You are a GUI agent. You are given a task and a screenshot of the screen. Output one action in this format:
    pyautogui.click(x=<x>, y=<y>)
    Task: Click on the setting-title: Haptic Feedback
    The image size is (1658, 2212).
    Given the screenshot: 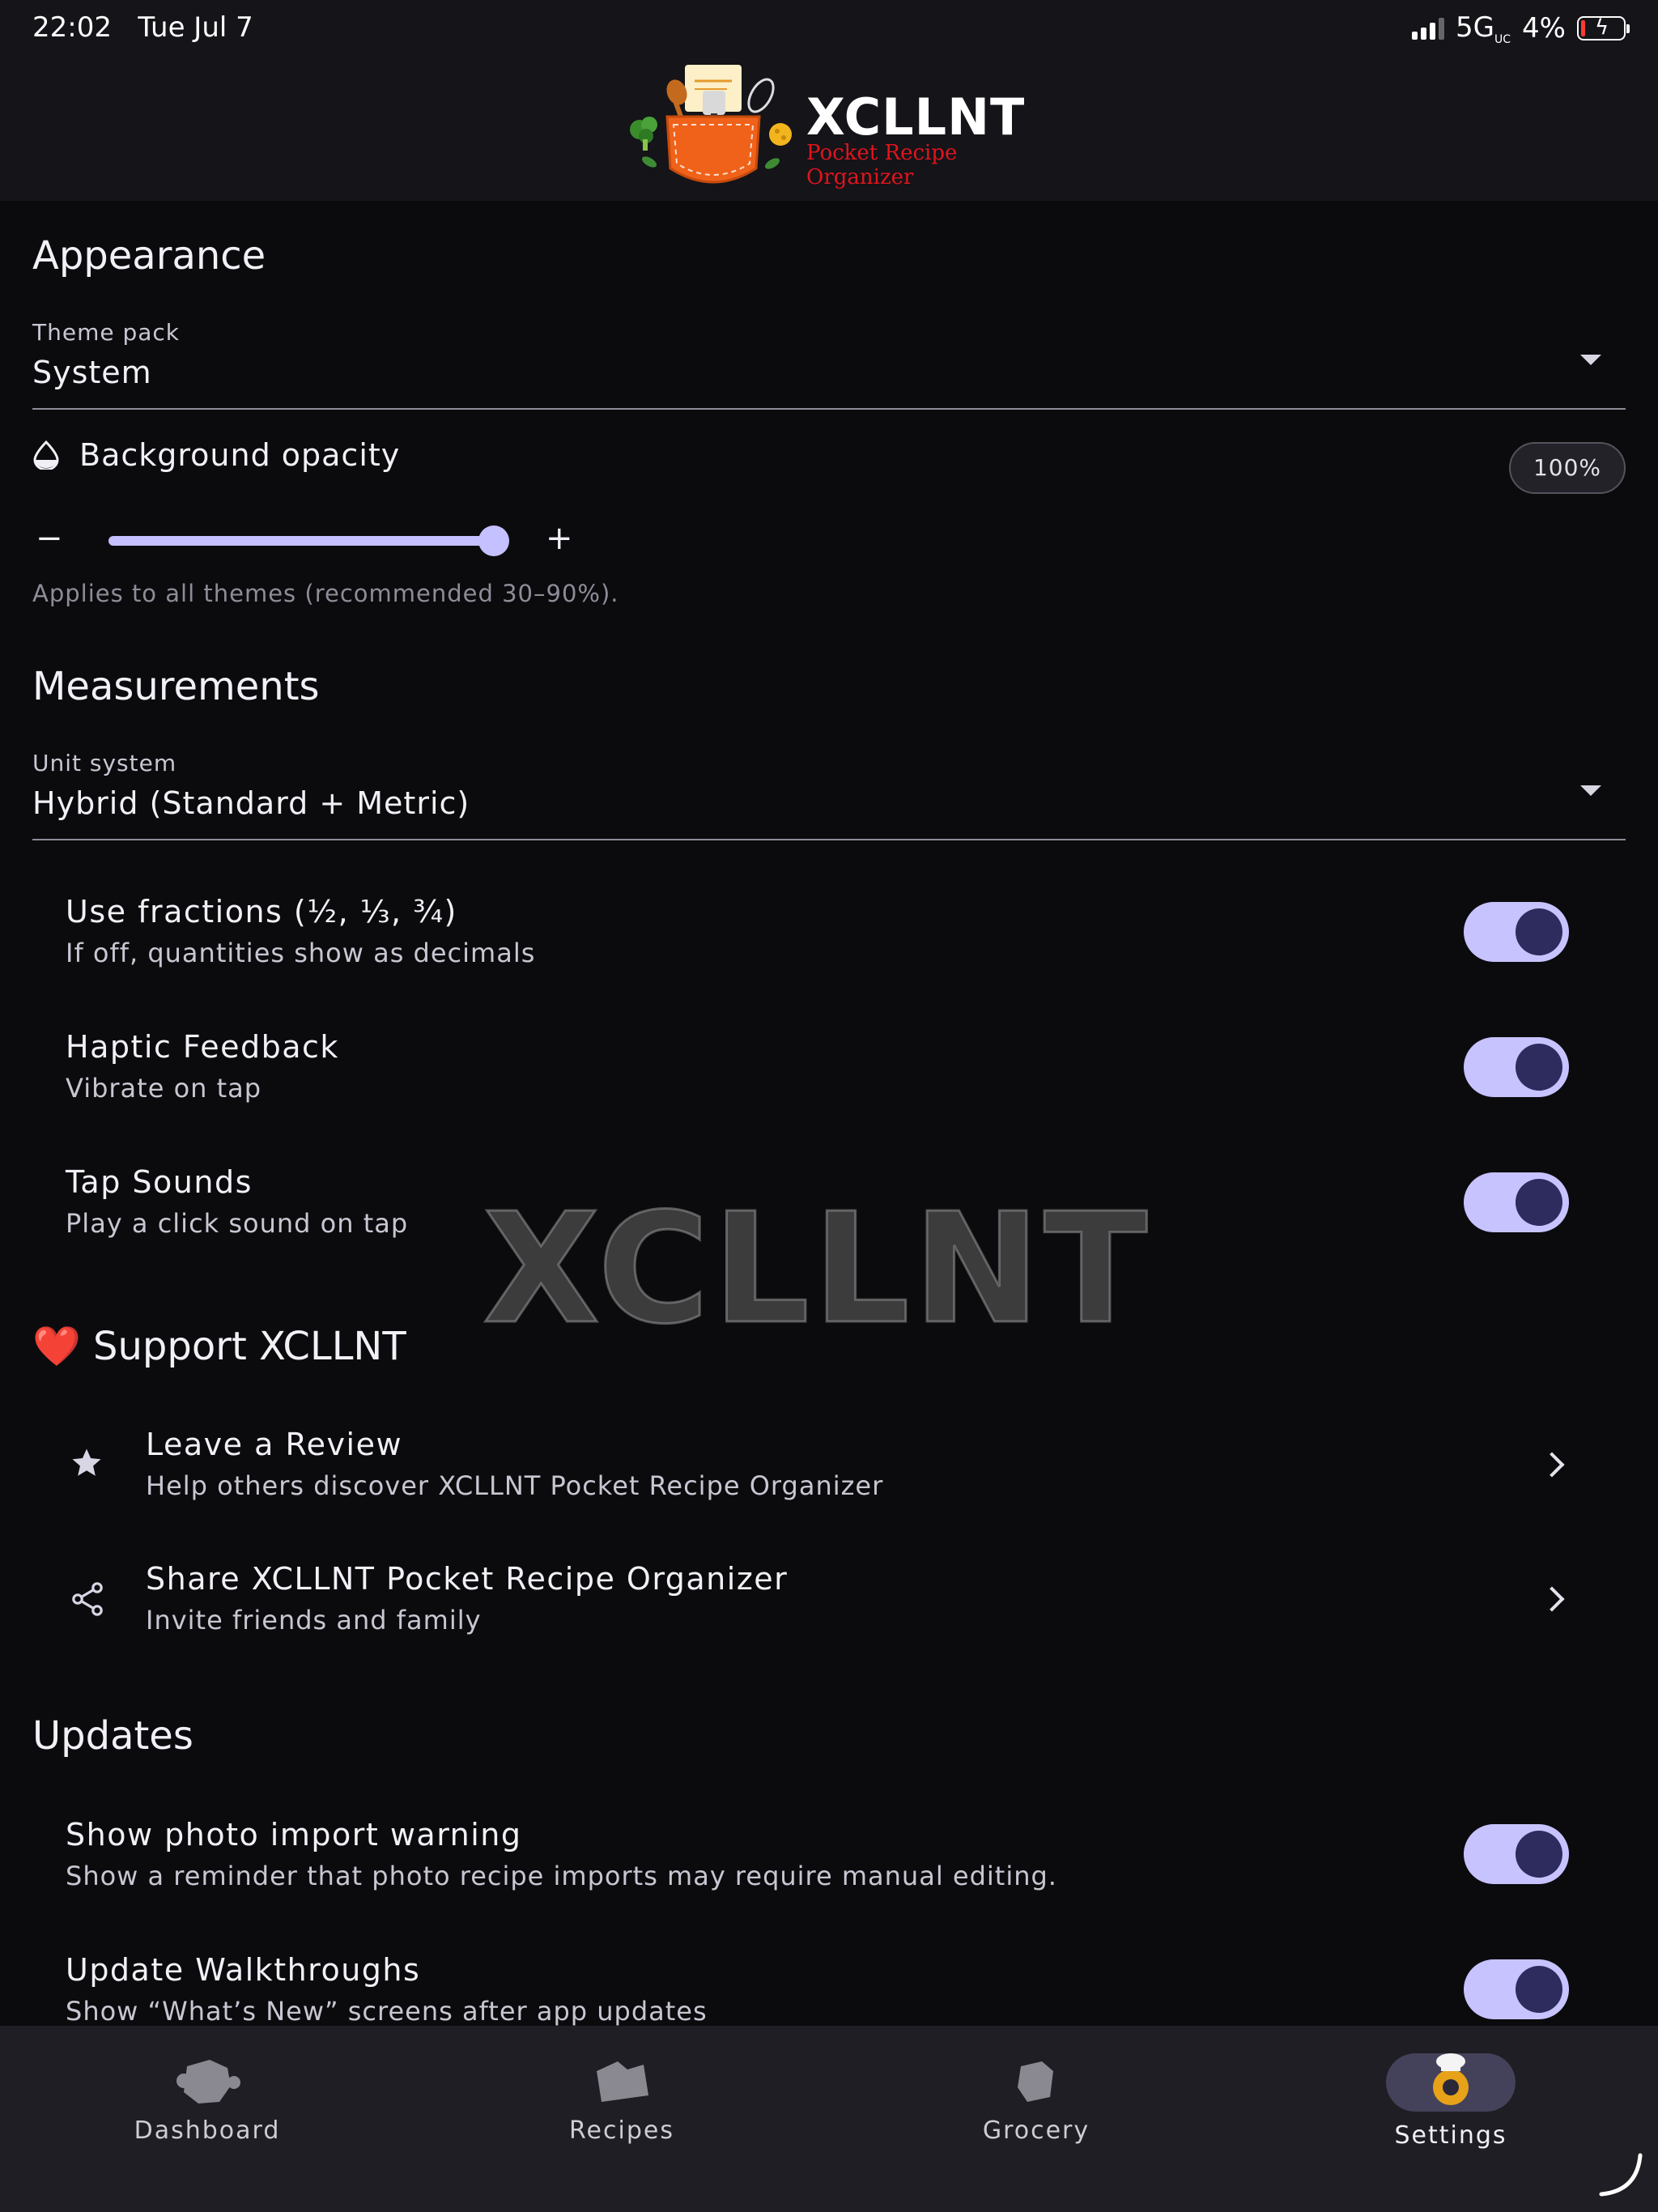 What is the action you would take?
    pyautogui.click(x=202, y=1047)
    